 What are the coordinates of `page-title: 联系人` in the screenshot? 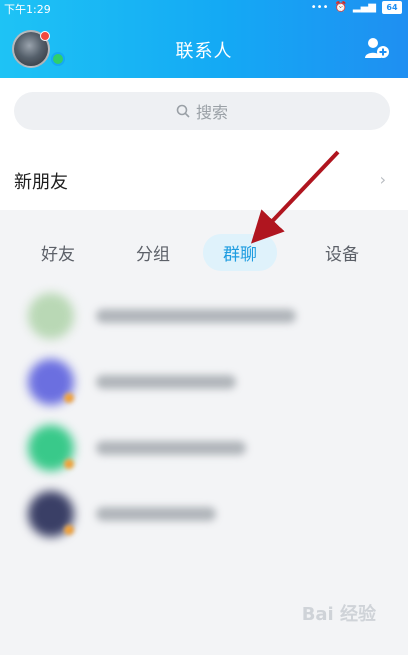 It's located at (204, 51).